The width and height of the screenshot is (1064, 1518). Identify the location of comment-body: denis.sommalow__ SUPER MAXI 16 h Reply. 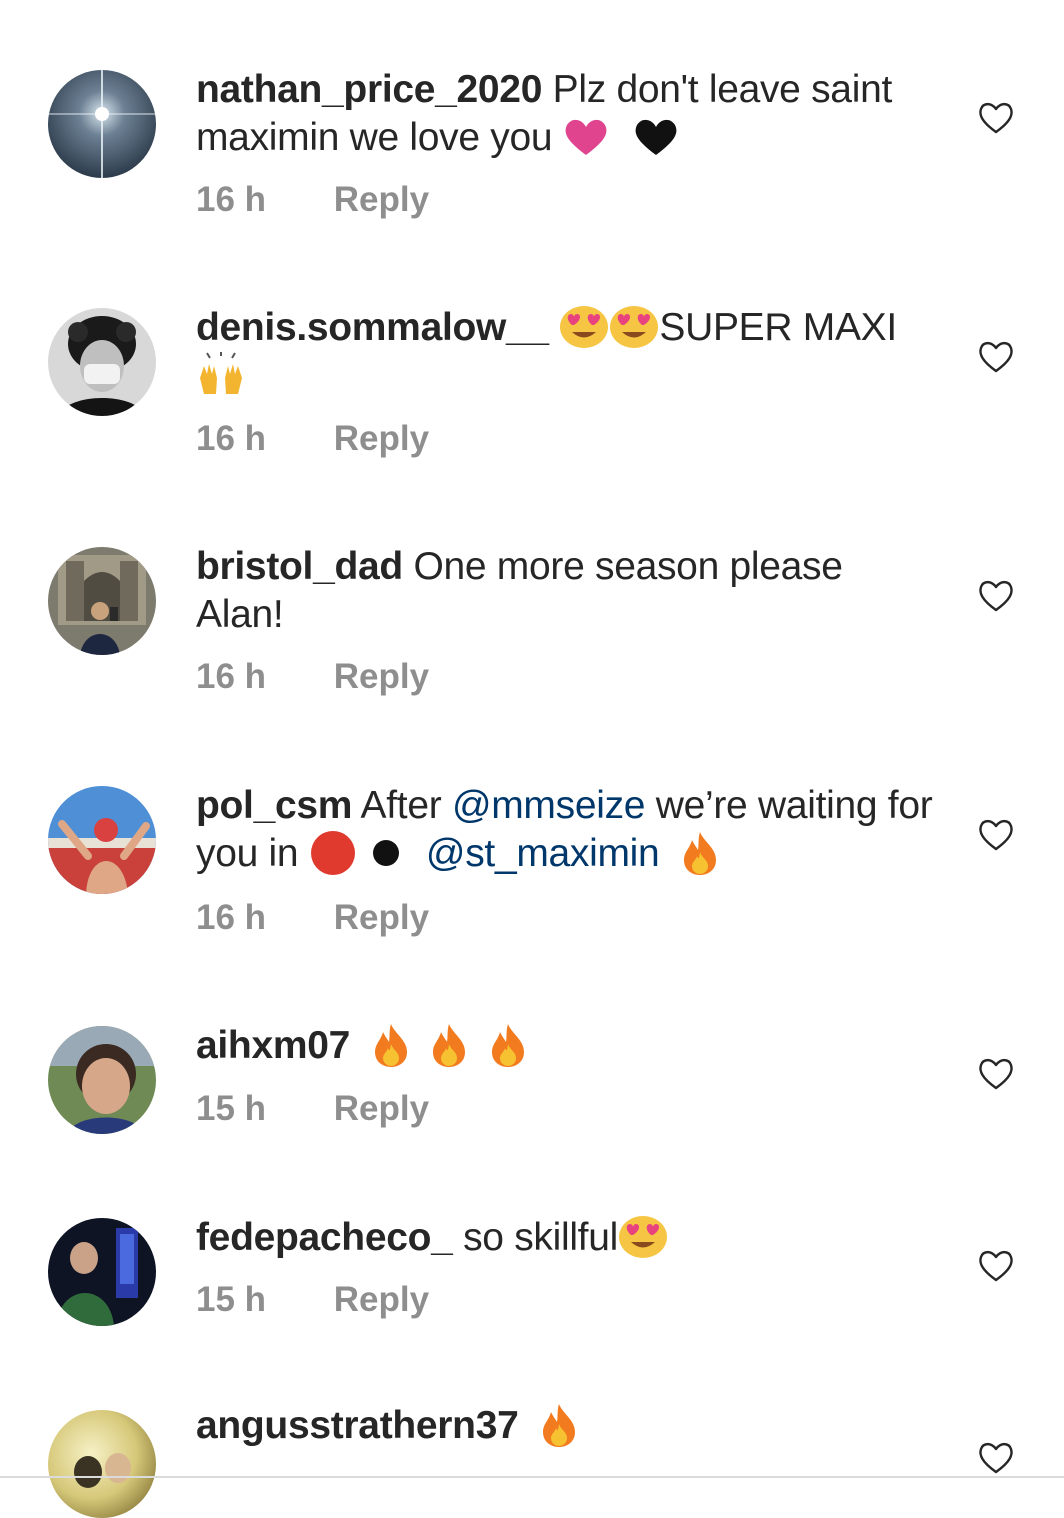
(566, 381).